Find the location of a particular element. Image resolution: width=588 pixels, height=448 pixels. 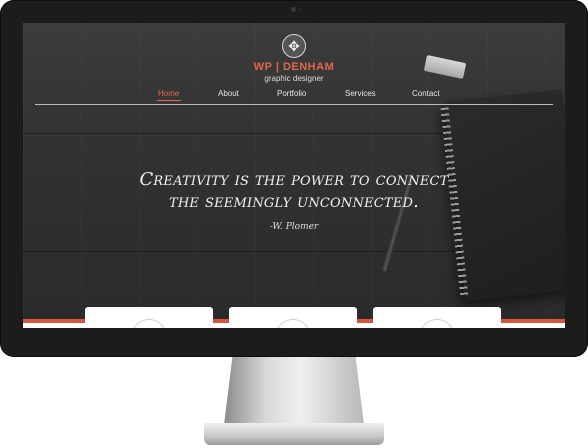

quote-line-2: the seemingly unconnected. is located at coordinates (294, 201).